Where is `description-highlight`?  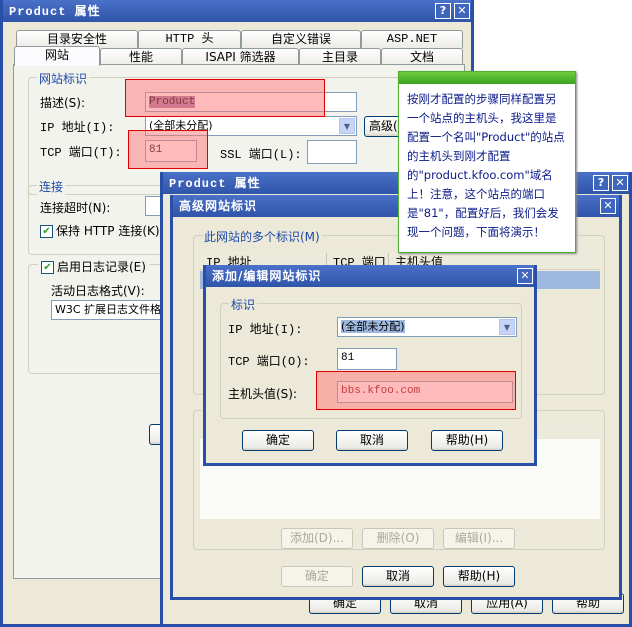
description-highlight is located at coordinates (225, 98).